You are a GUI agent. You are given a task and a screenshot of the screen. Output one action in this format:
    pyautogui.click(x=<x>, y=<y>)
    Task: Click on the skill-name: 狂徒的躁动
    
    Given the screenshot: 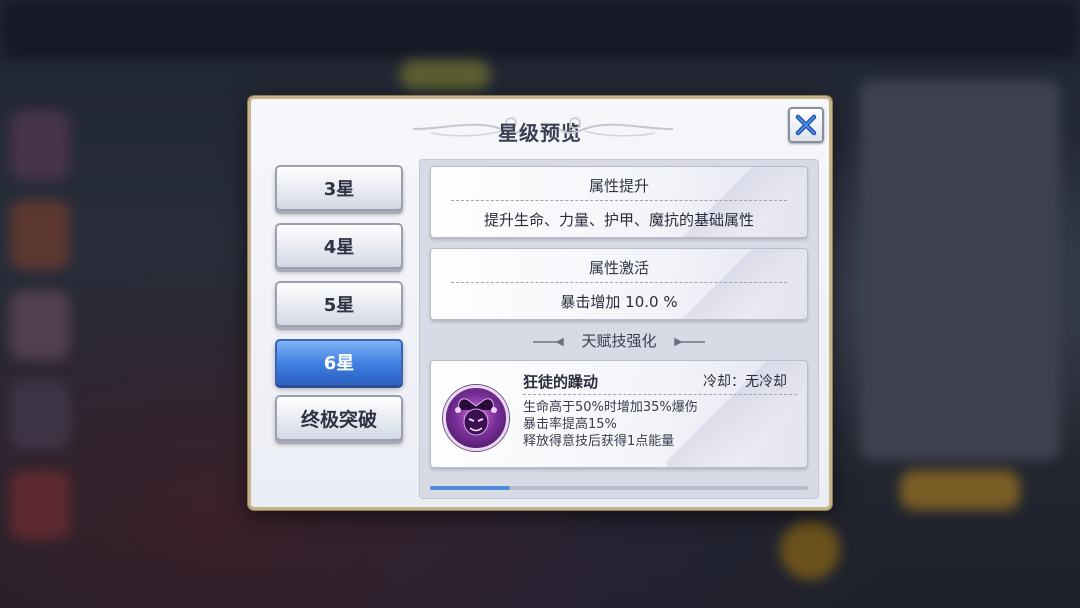 What is the action you would take?
    pyautogui.click(x=561, y=382)
    